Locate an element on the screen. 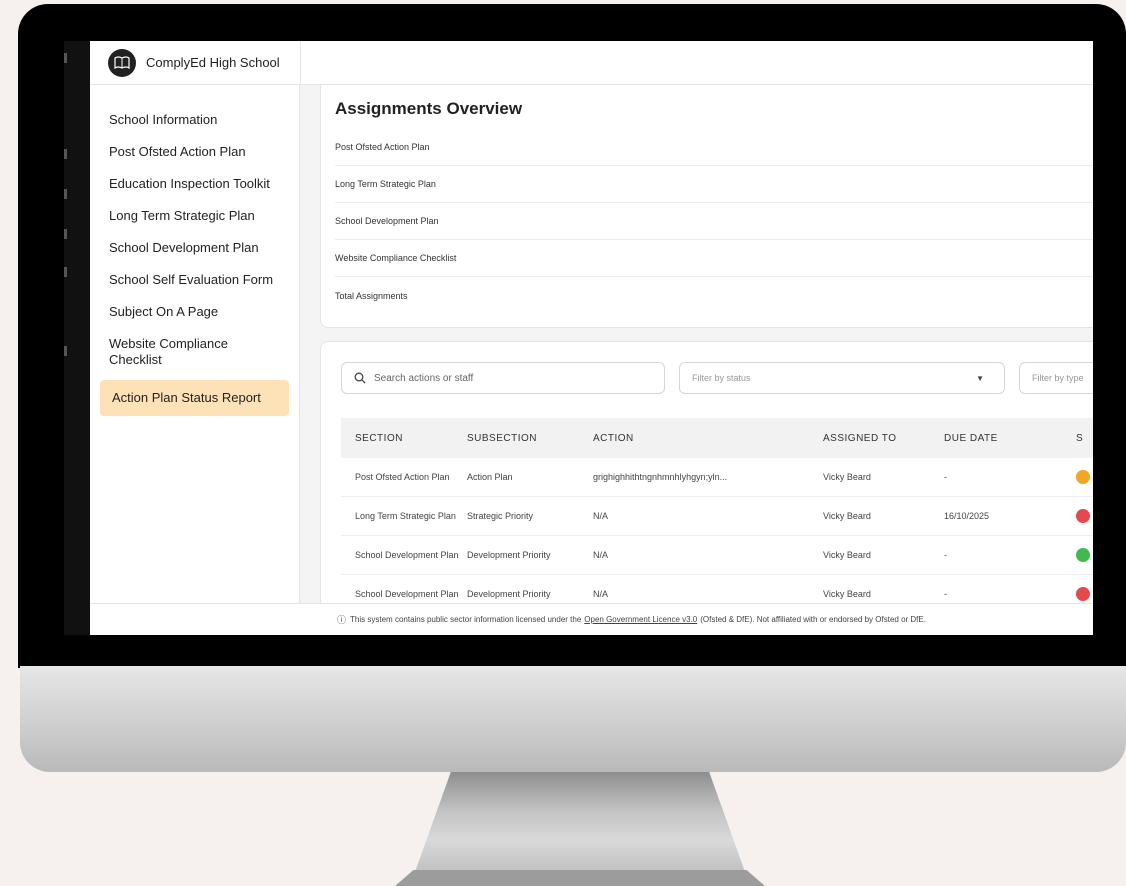 The width and height of the screenshot is (1126, 886). cell-subsection: Action Plan is located at coordinates (490, 477).